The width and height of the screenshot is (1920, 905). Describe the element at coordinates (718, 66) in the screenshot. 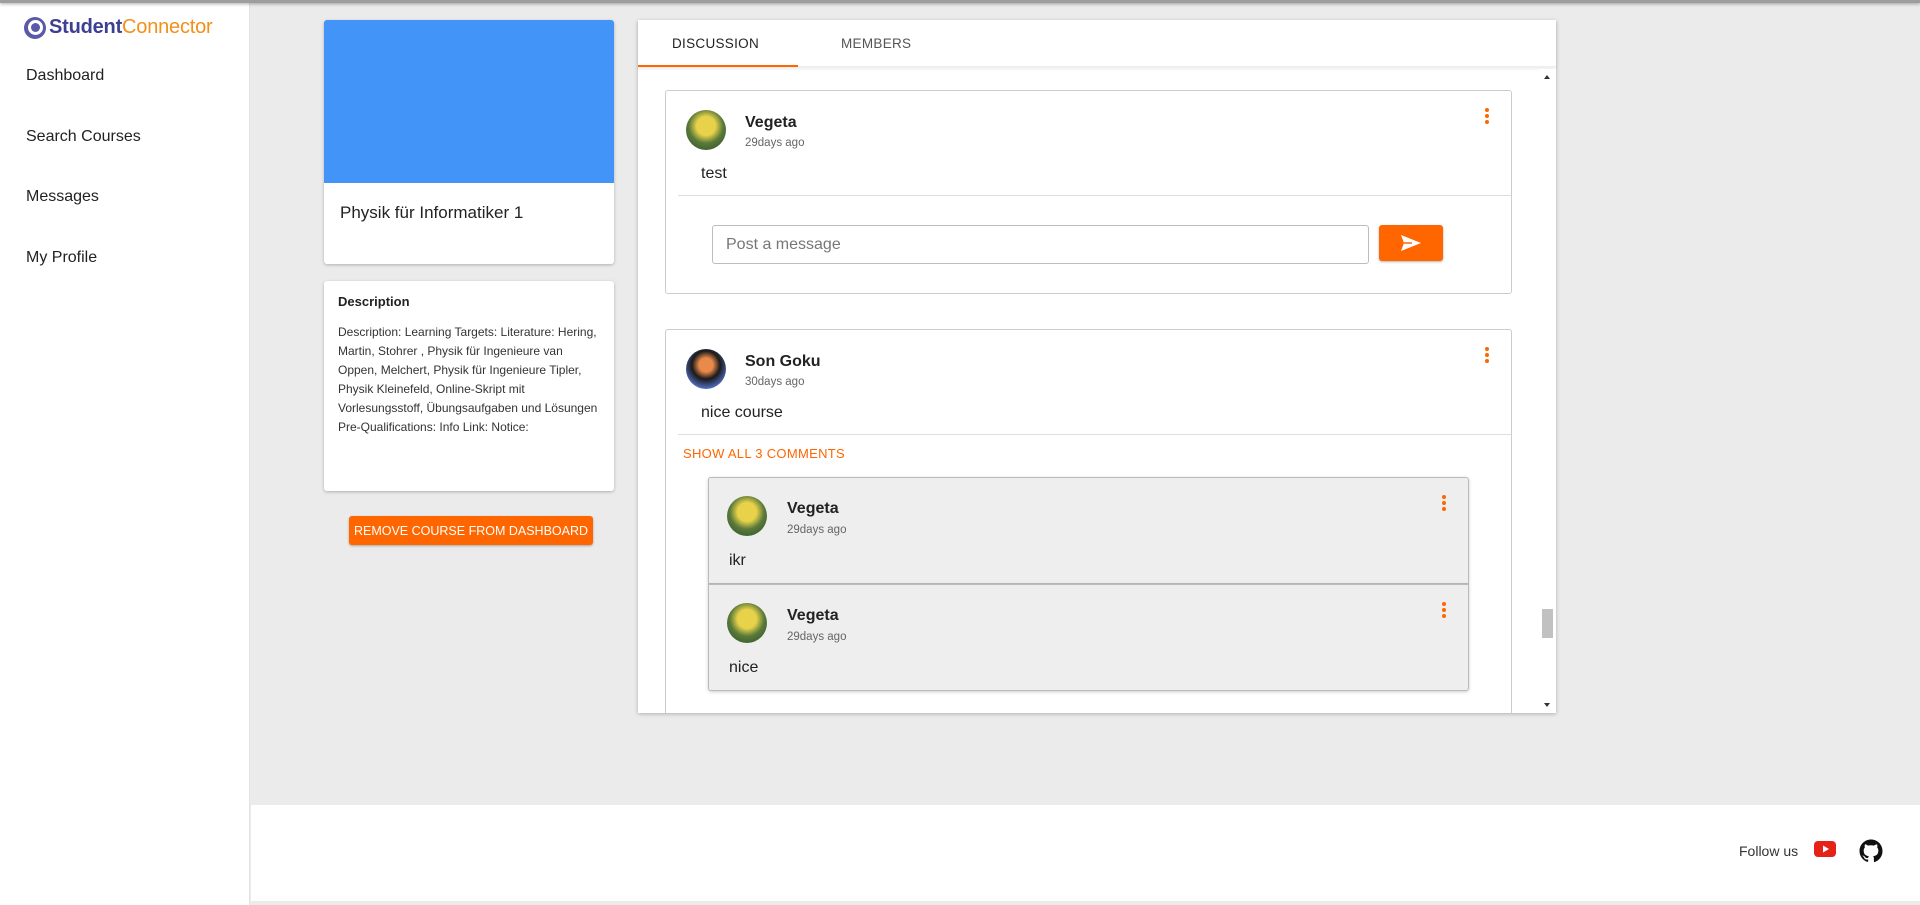

I see `active-tab-indicator` at that location.